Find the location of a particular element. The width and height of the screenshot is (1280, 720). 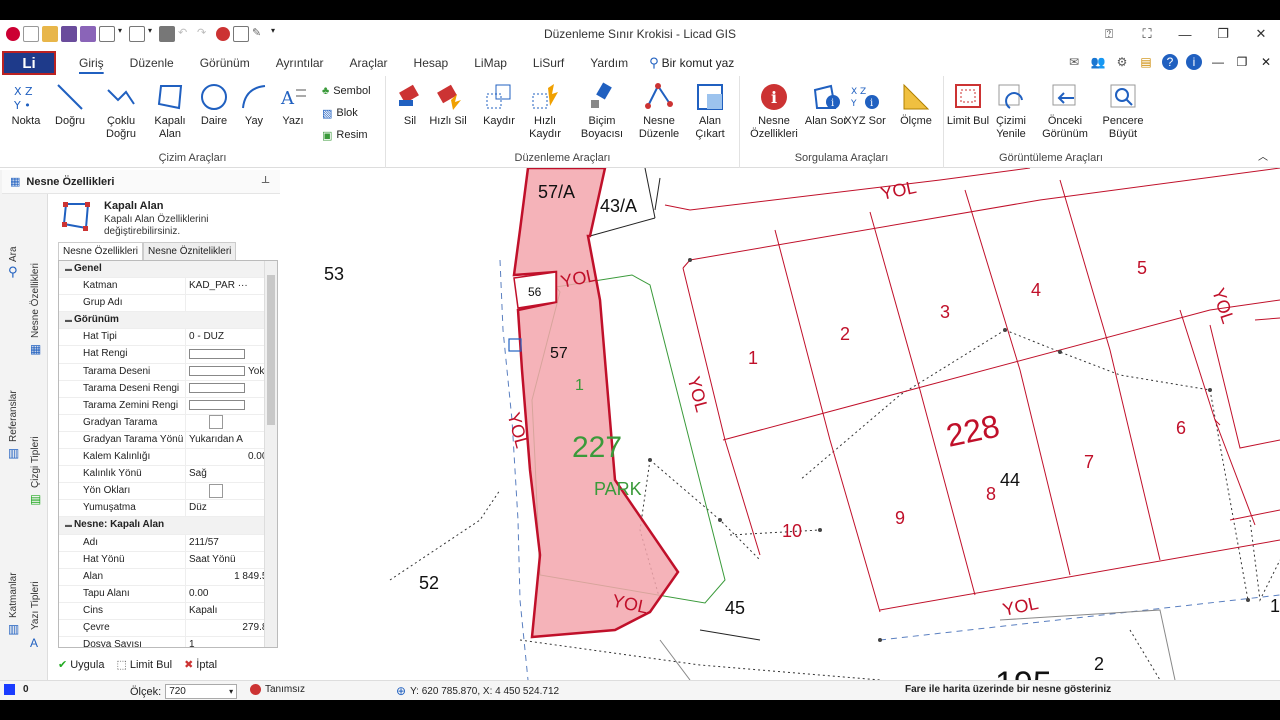

property-row: Yön Okları is located at coordinates (168, 492).